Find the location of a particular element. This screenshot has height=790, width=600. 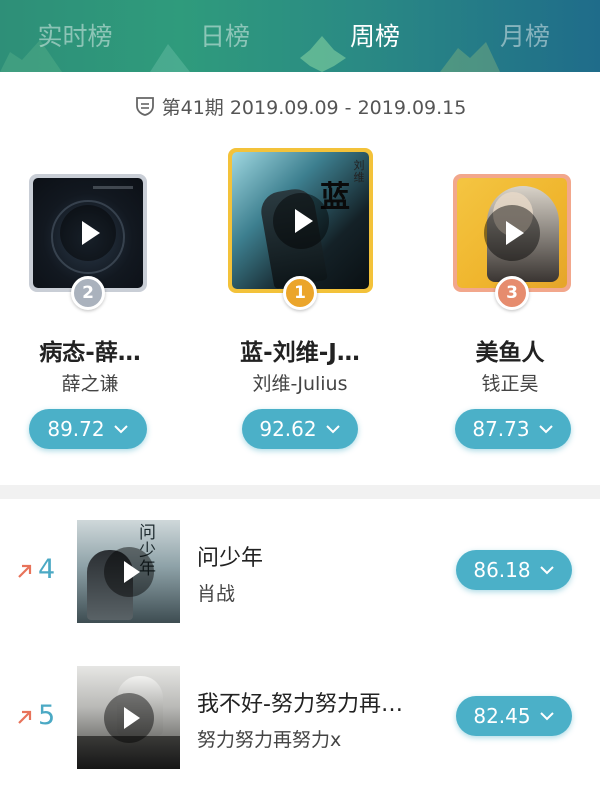

artist-name: 钱正昊 is located at coordinates (510, 382).